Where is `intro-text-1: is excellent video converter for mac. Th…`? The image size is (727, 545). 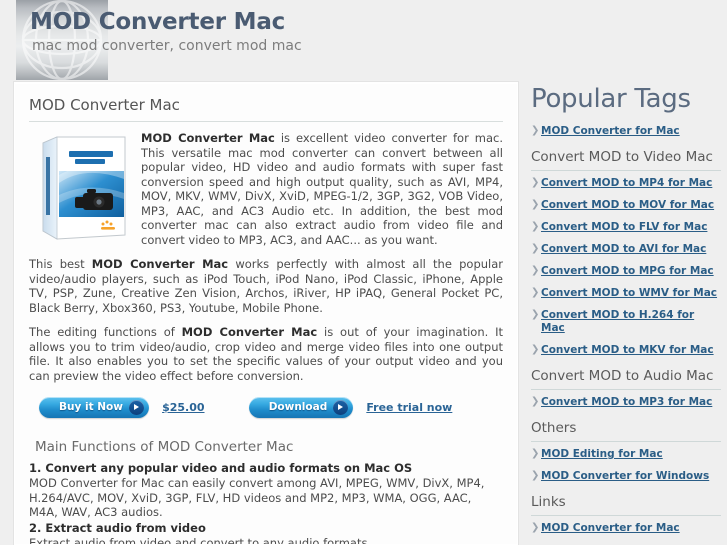 intro-text-1: is excellent video converter for mac. Th… is located at coordinates (322, 189).